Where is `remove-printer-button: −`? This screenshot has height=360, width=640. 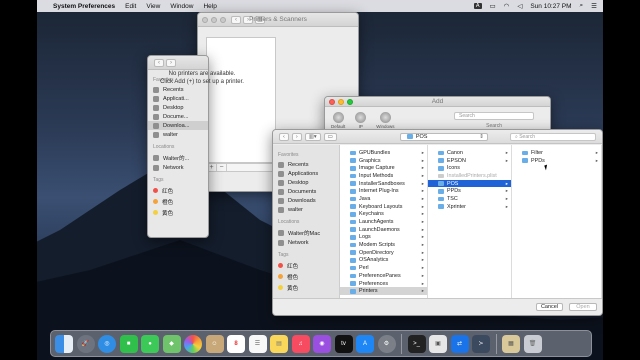 remove-printer-button: − is located at coordinates (222, 167).